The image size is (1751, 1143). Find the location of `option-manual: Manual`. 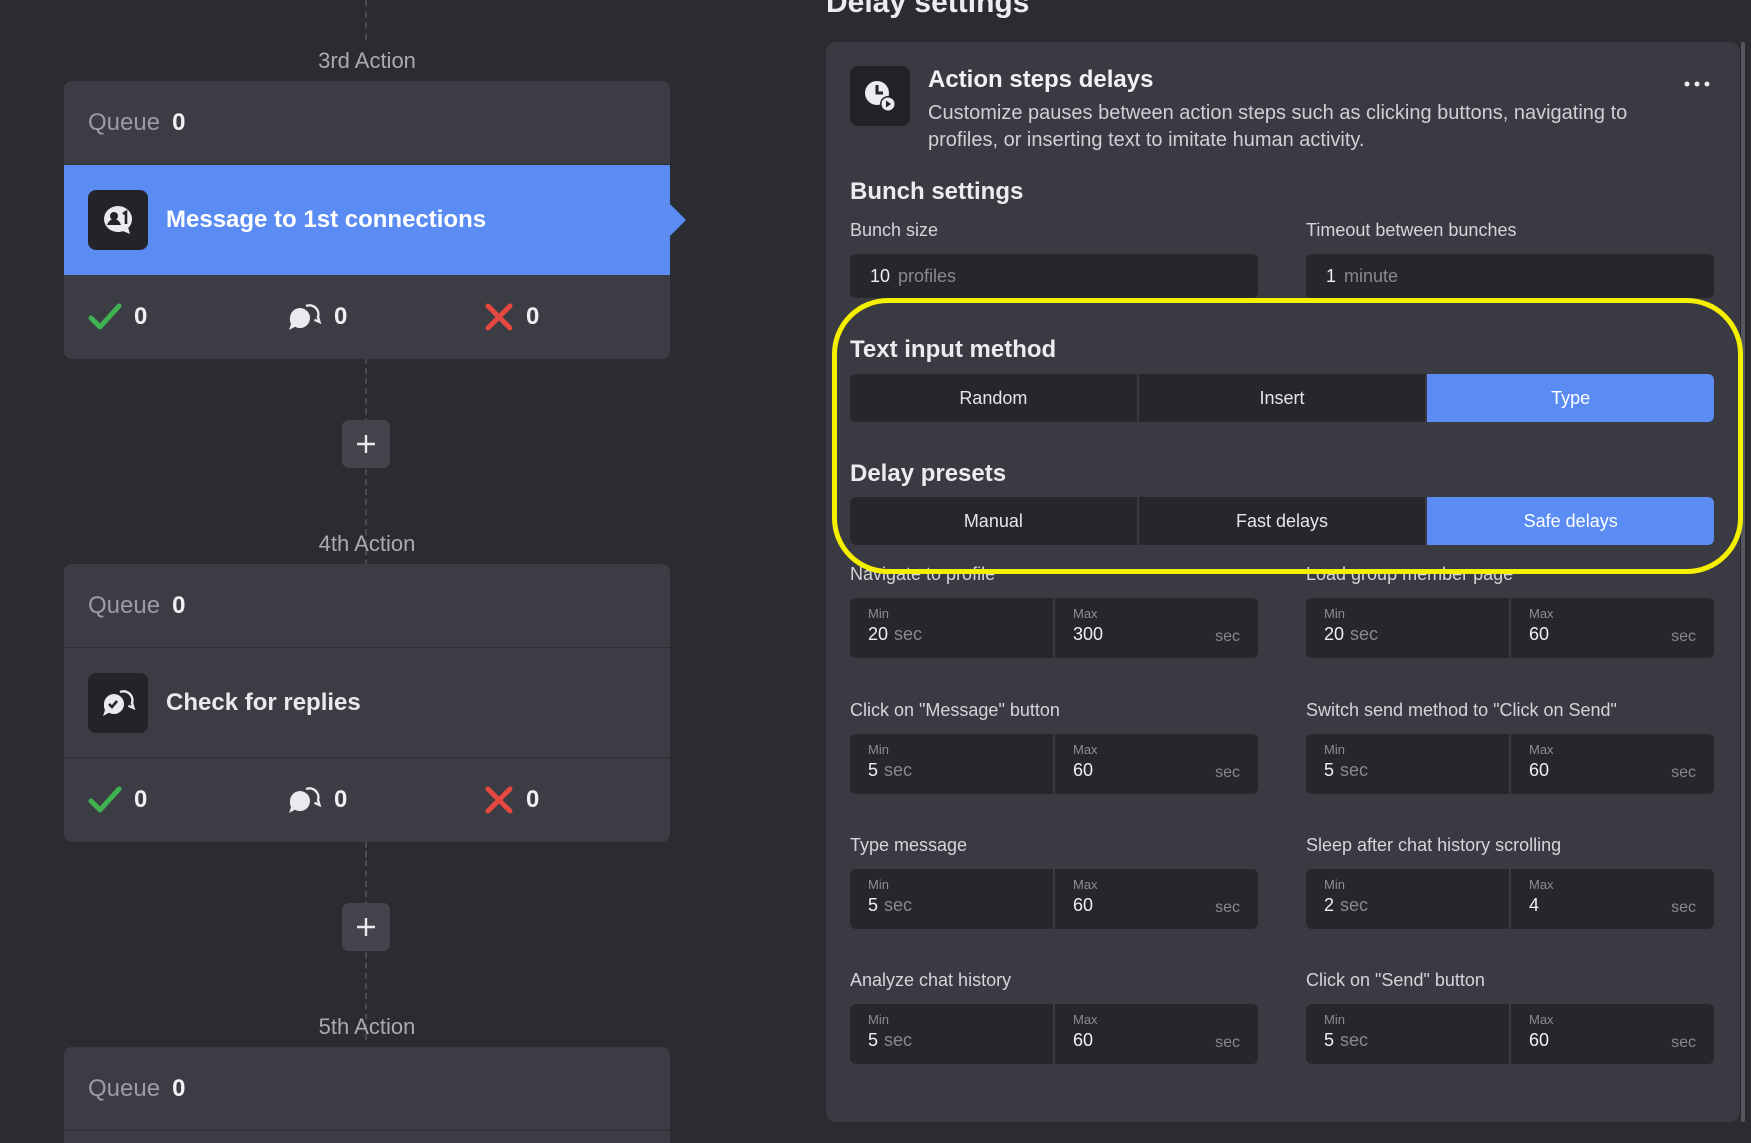

option-manual: Manual is located at coordinates (994, 521).